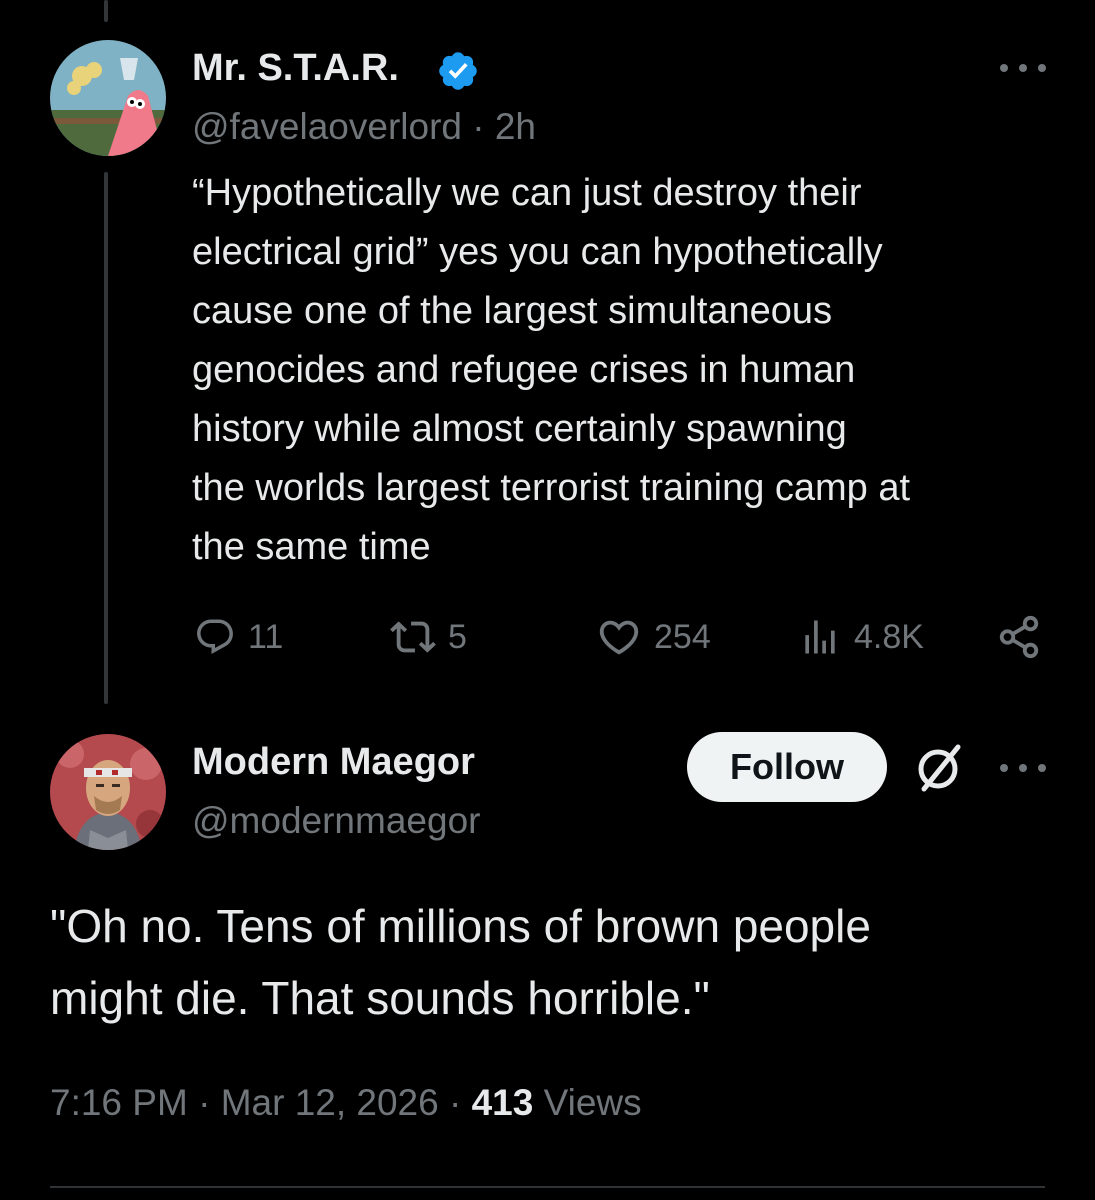  I want to click on tweet-date: Mar 12, 2026, so click(330, 1102).